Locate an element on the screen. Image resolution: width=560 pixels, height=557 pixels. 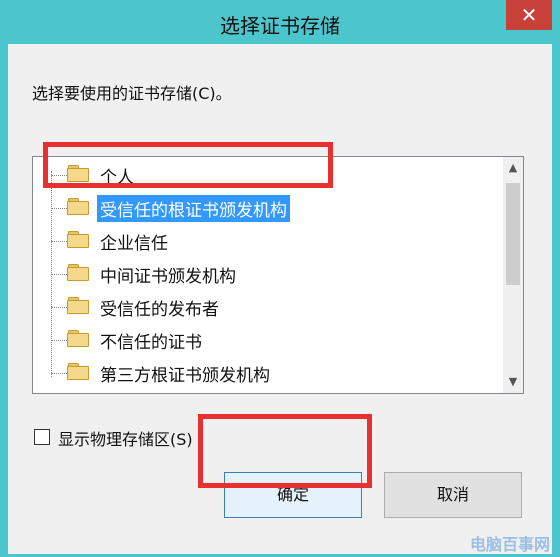
title-bar: 选择证书存储 ✕ is located at coordinates (280, 22).